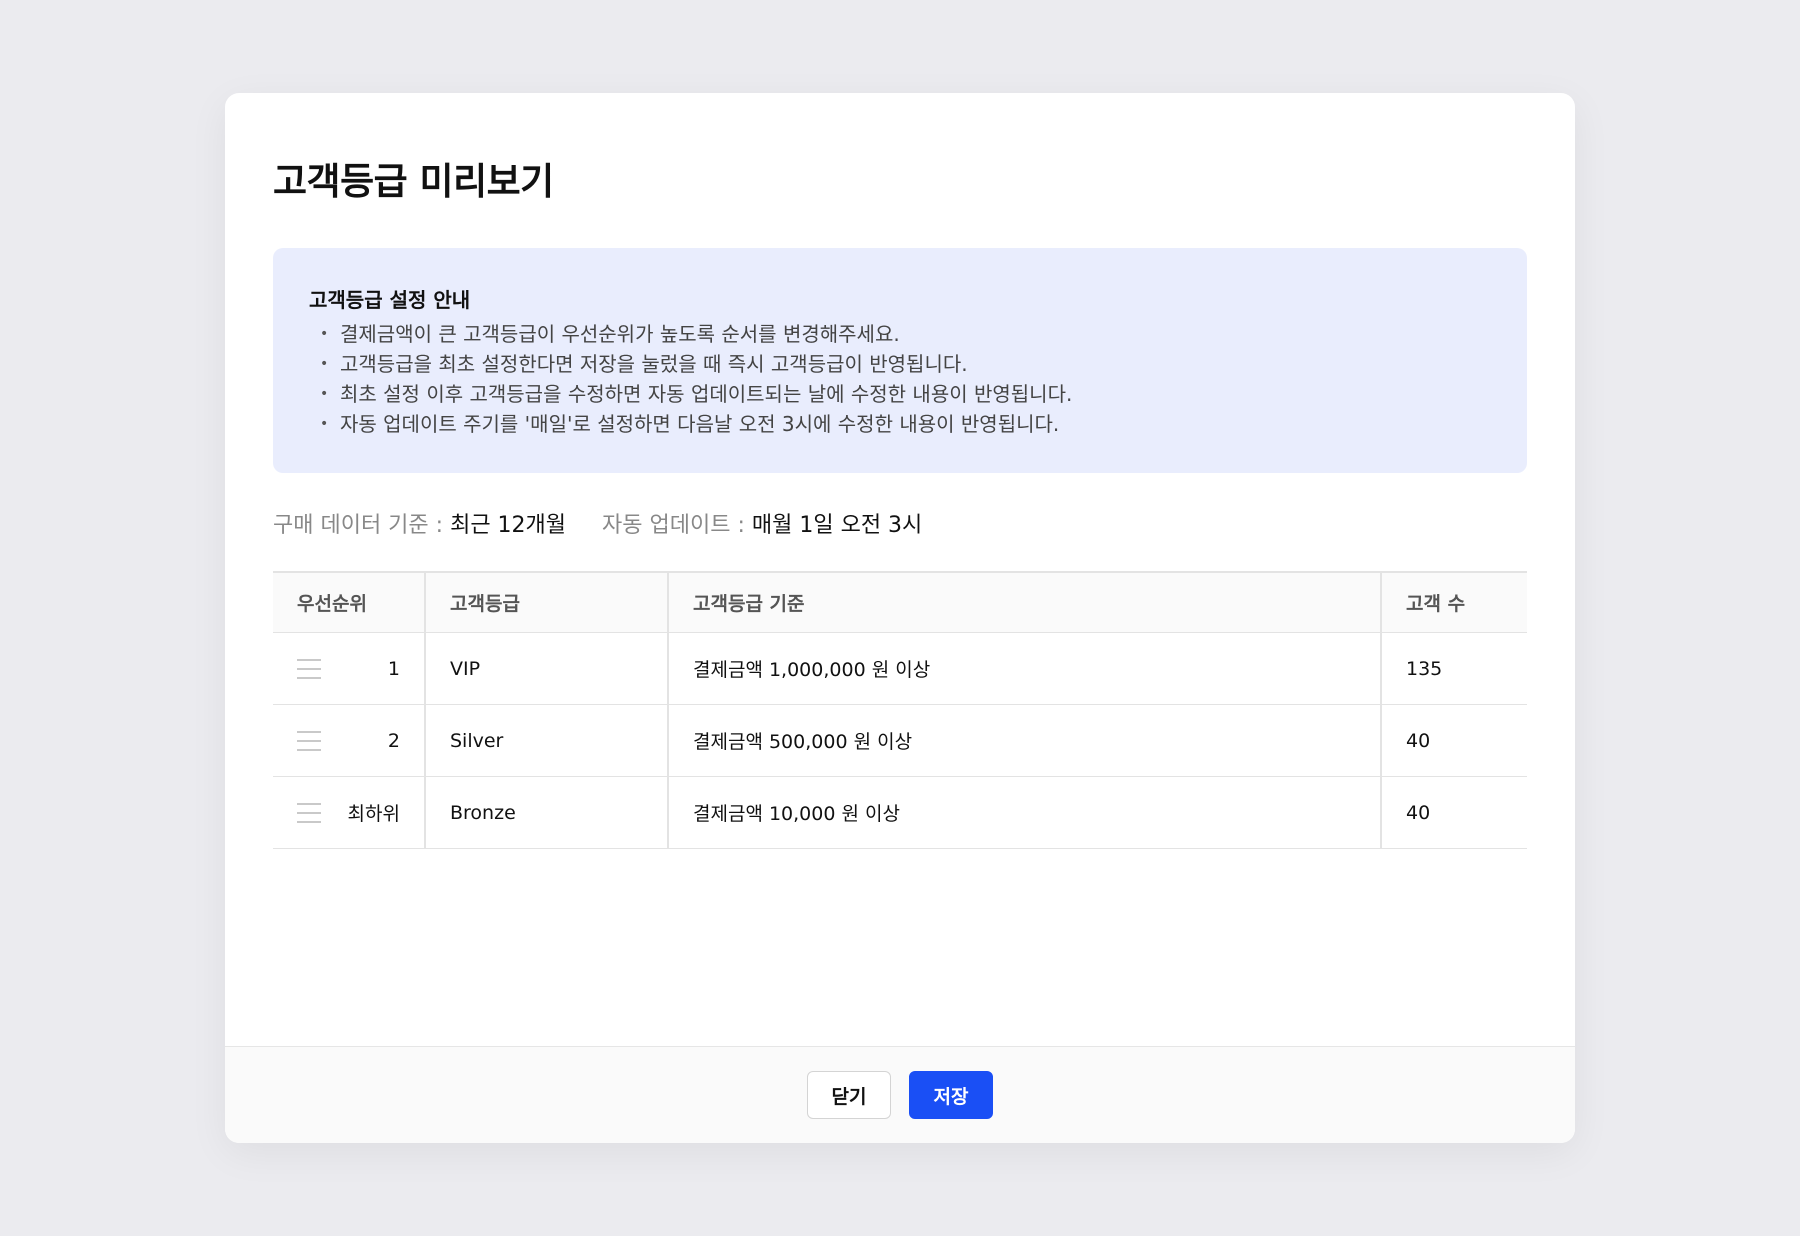  Describe the element at coordinates (900, 364) in the screenshot. I see `notice-item: 고객등급을 최초 설정한다면 저장을 눌렀을 때 즉시 고객등급이 반영됩니다.` at that location.